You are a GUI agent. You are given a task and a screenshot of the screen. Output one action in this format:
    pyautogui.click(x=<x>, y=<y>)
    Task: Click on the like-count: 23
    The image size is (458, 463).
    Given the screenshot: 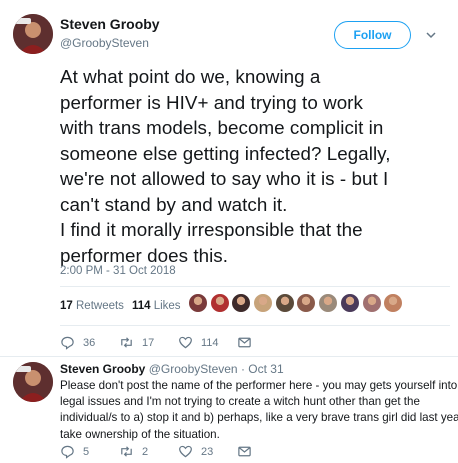 What is the action you would take?
    pyautogui.click(x=207, y=451)
    